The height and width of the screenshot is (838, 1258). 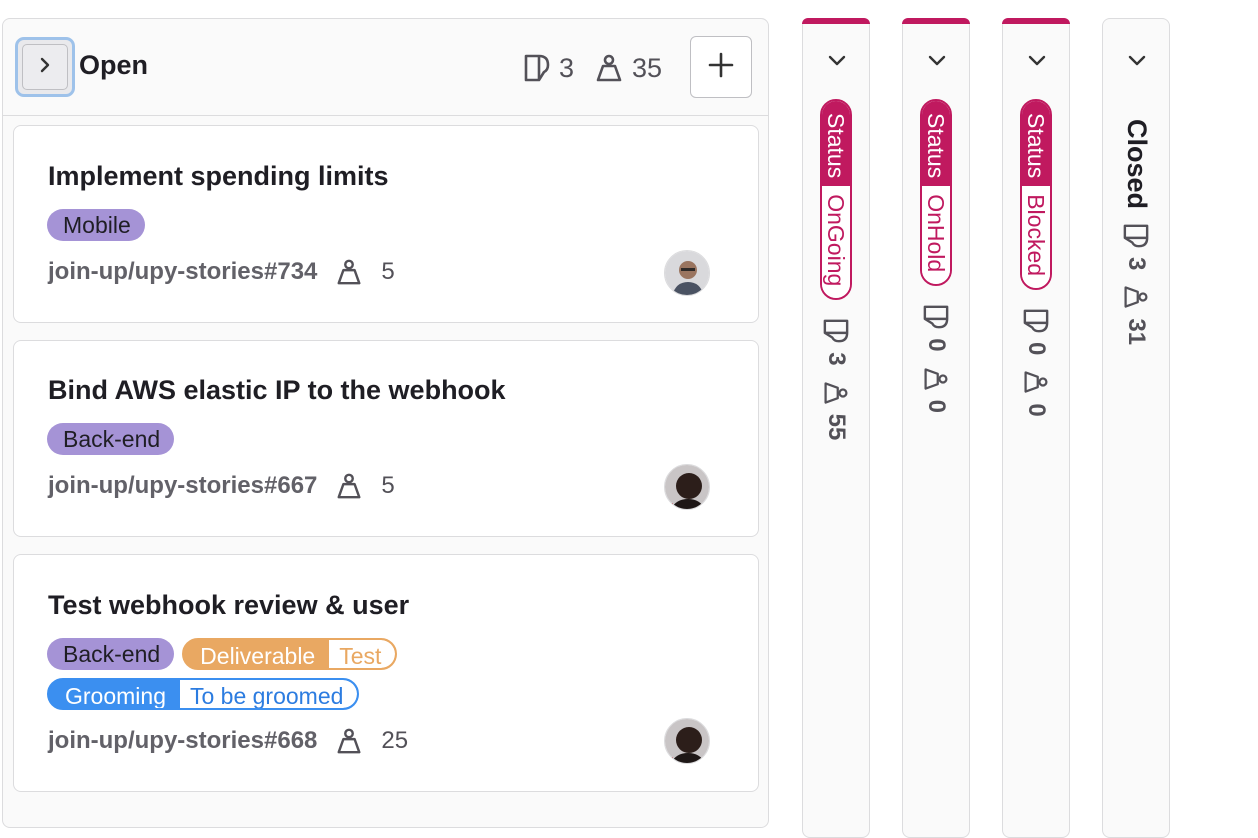 What do you see at coordinates (362, 654) in the screenshot?
I see `label-value: Test` at bounding box center [362, 654].